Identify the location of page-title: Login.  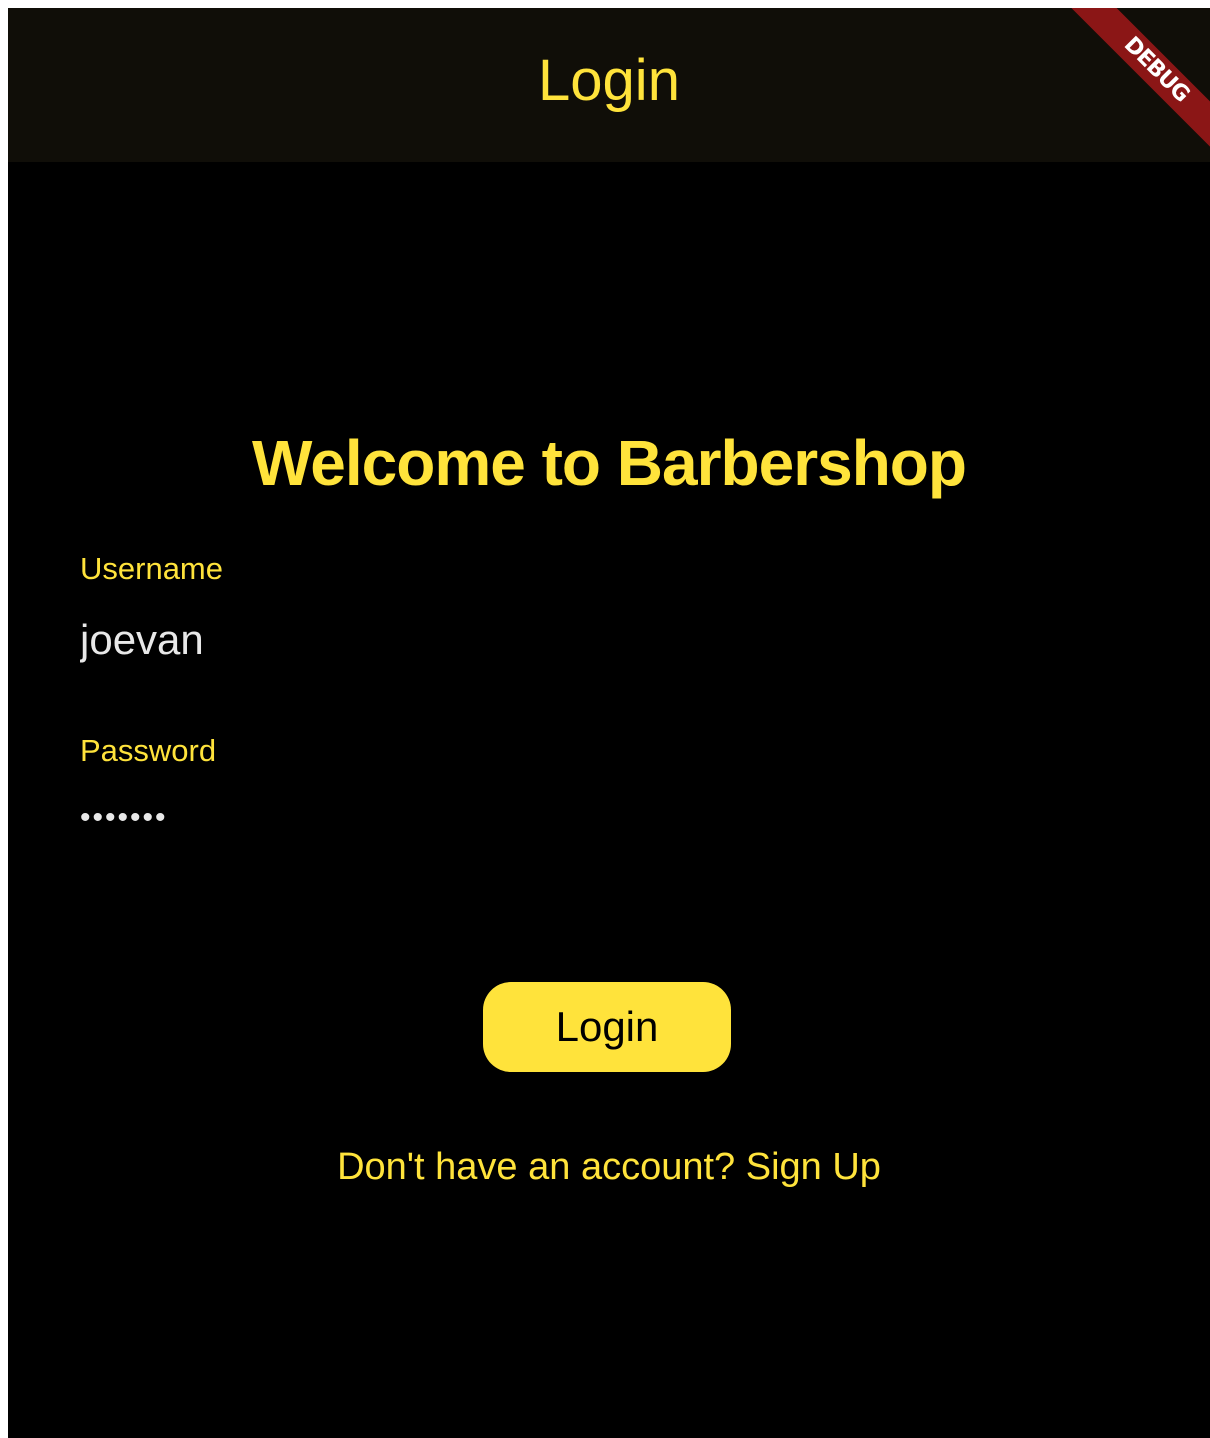
(609, 80).